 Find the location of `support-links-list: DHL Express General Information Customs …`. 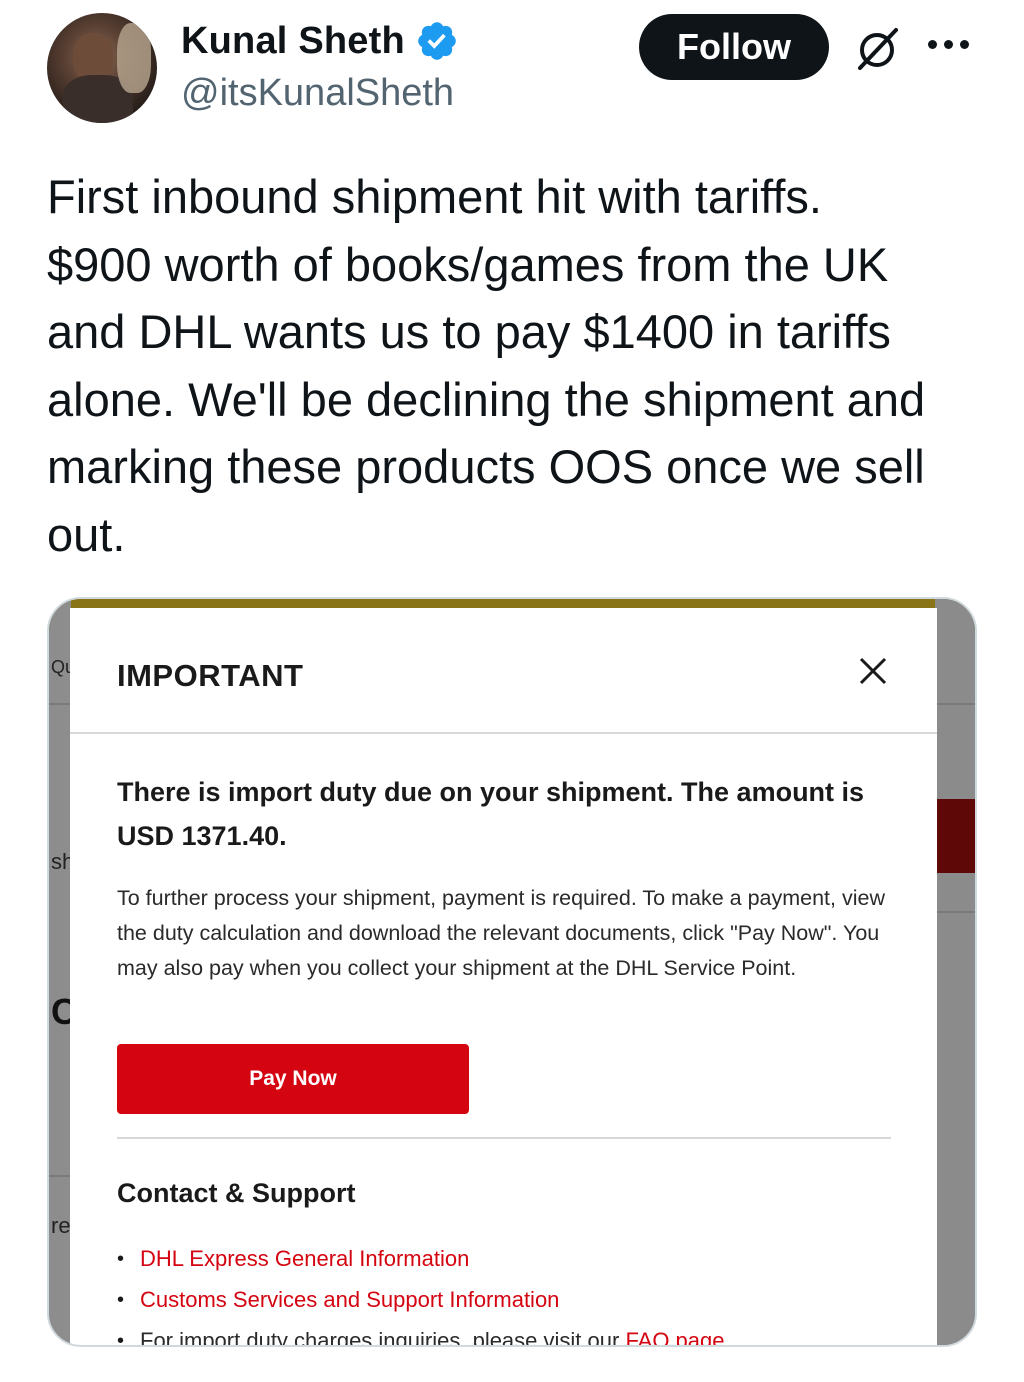

support-links-list: DHL Express General Information Customs … is located at coordinates (421, 1294).